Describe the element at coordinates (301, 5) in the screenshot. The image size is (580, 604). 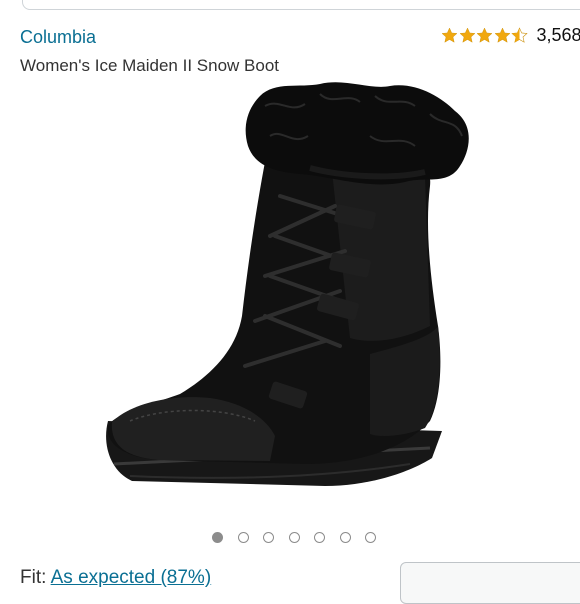
I see `search-bar` at that location.